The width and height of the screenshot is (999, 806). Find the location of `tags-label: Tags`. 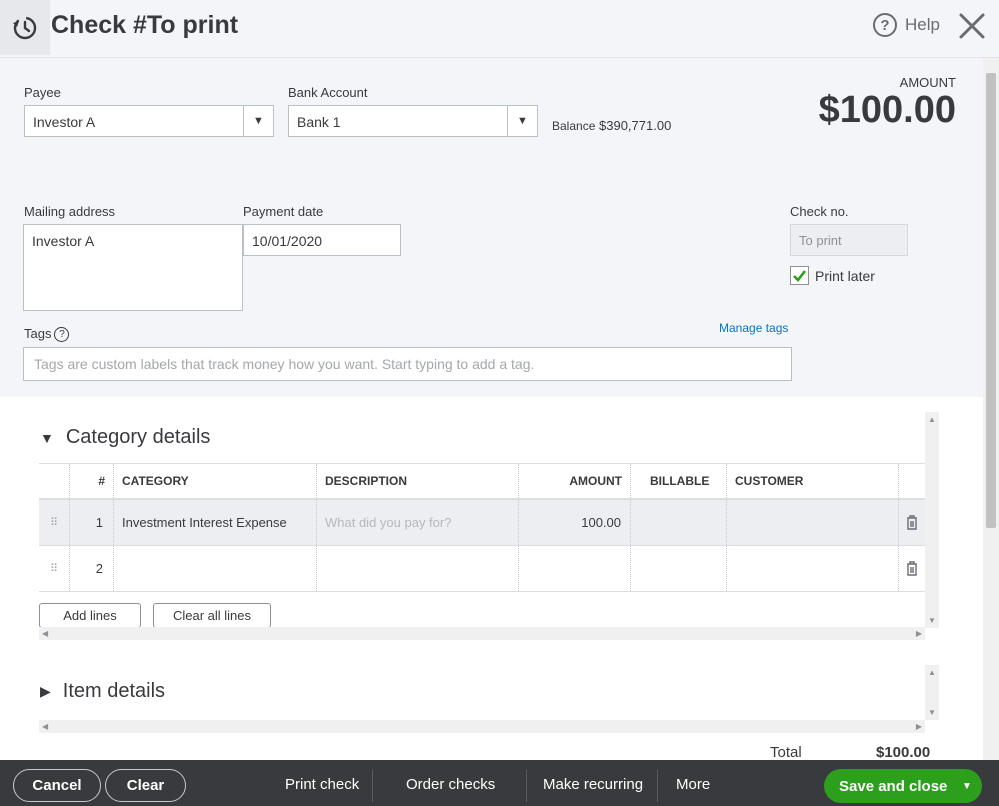

tags-label: Tags is located at coordinates (38, 333).